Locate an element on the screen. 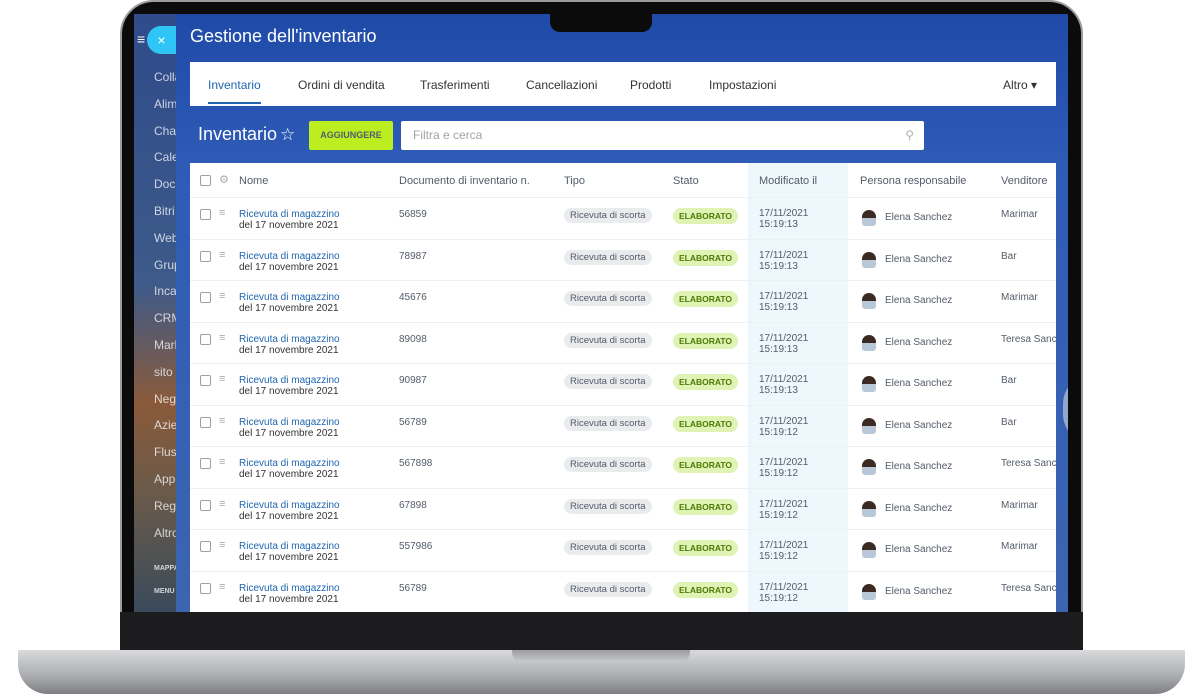 The image size is (1200, 696). column-header: Persona responsabile is located at coordinates (913, 181).